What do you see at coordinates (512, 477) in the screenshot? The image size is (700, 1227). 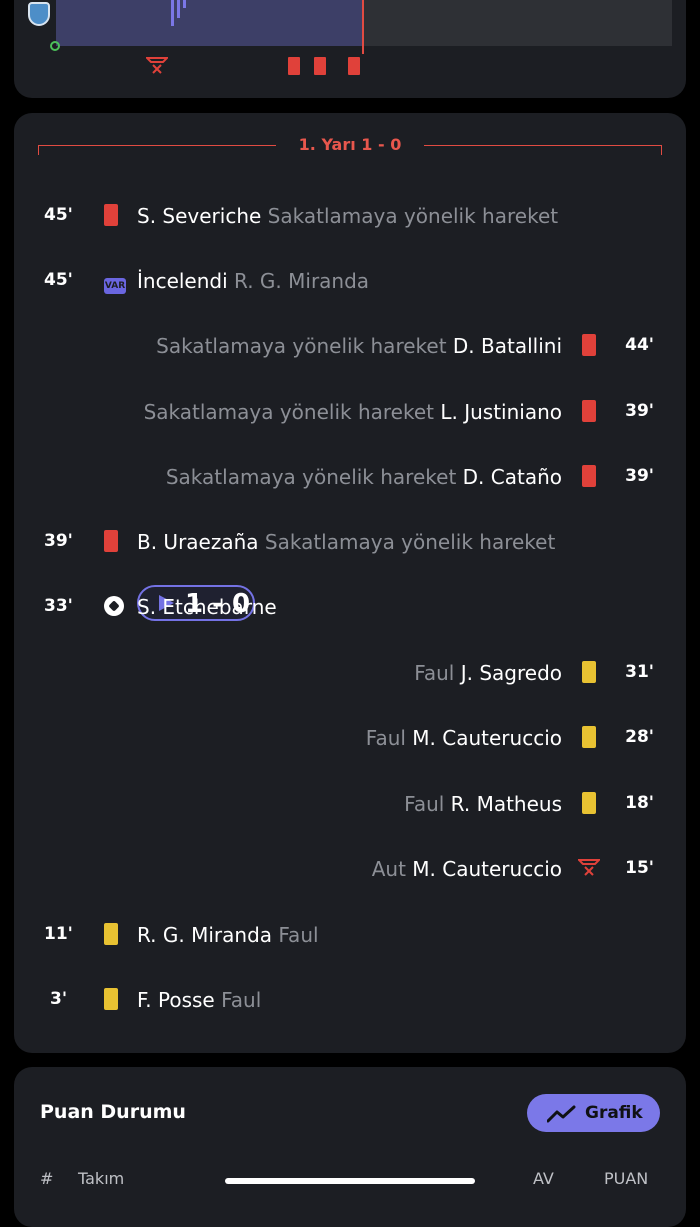 I see `event-player: D. Cataño` at bounding box center [512, 477].